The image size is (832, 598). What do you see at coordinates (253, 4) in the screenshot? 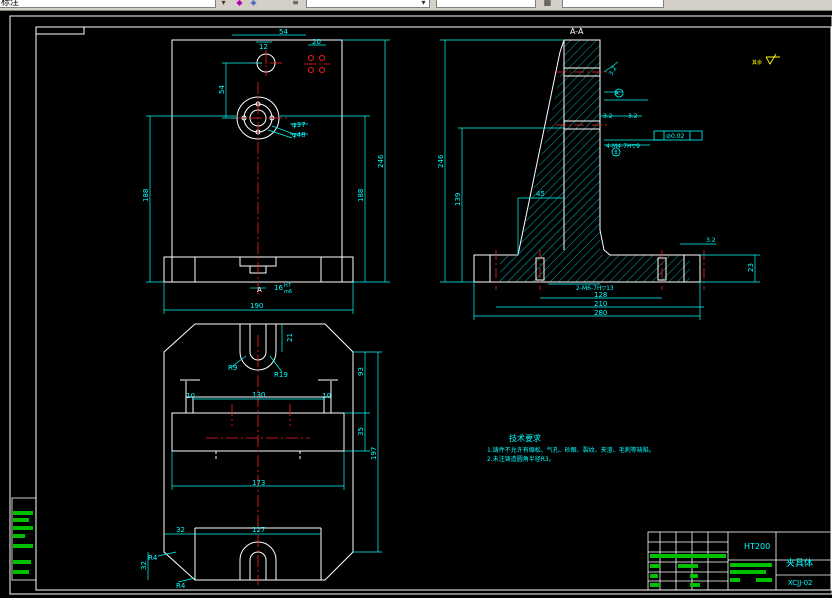
I see `layer-previous-icon: ◈` at bounding box center [253, 4].